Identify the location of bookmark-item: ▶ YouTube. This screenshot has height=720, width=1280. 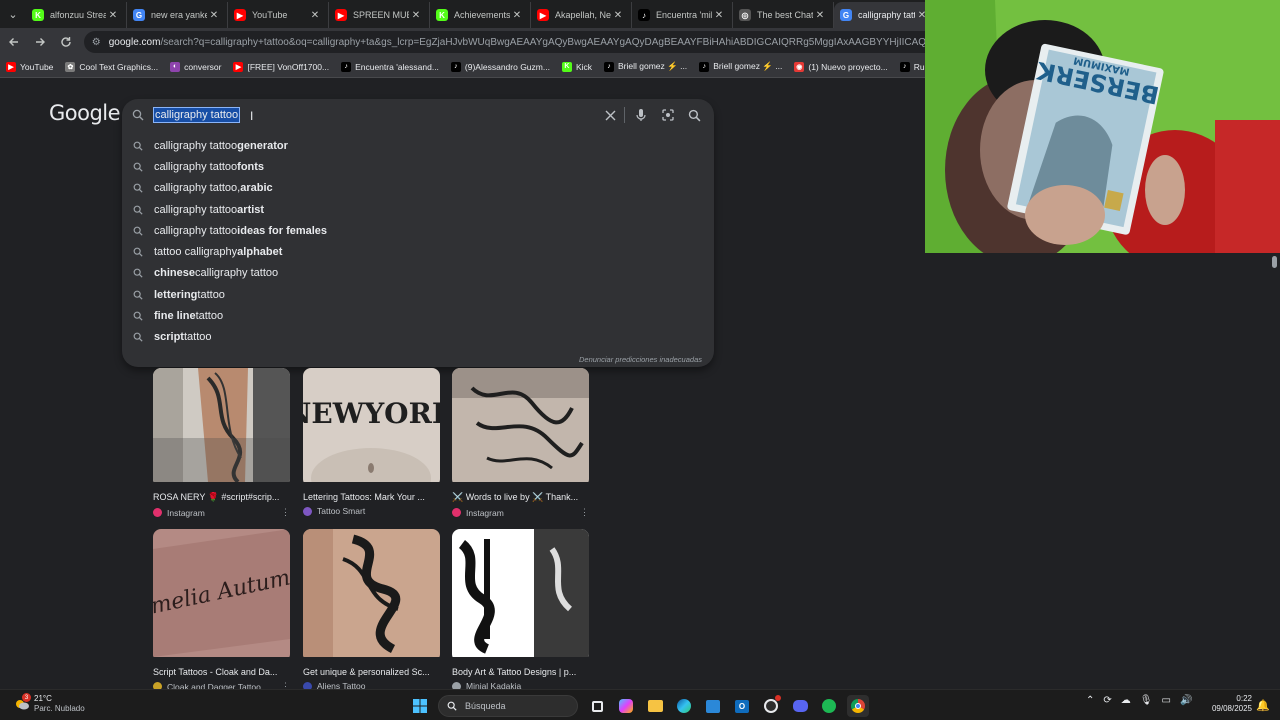
(29, 66).